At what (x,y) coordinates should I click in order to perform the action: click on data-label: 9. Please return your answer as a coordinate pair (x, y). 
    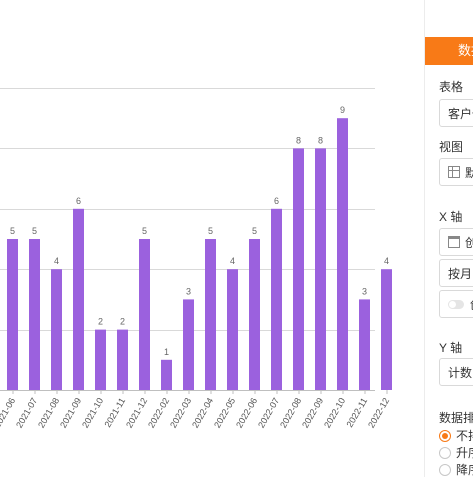
    Looking at the image, I should click on (342, 110).